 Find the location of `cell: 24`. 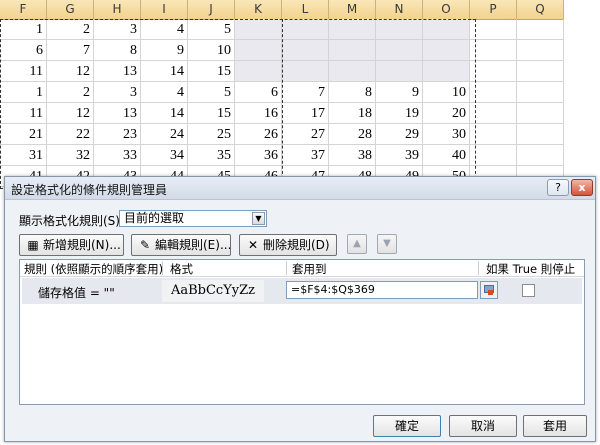

cell: 24 is located at coordinates (164, 134).